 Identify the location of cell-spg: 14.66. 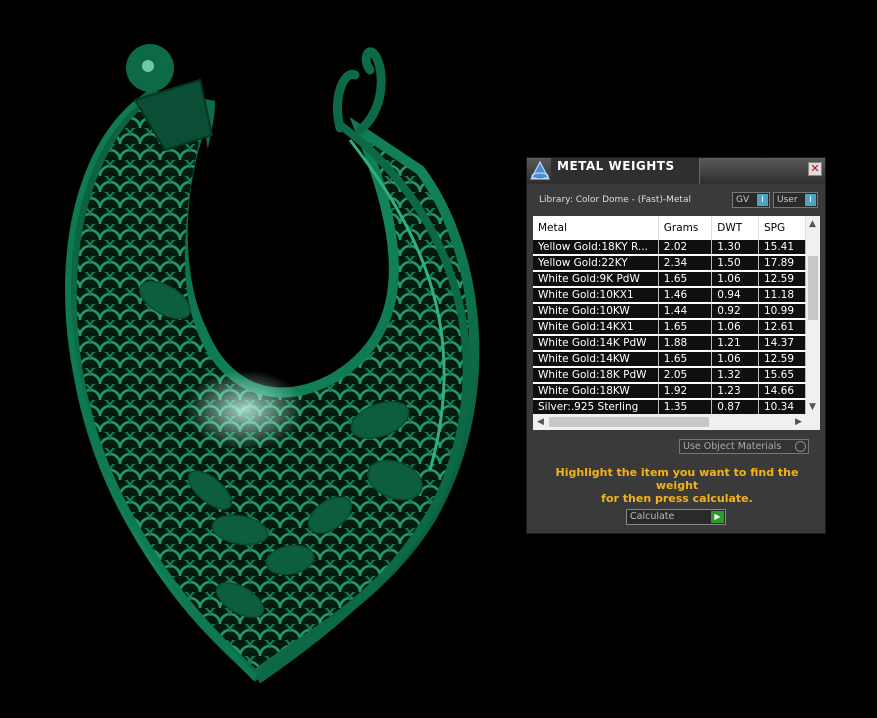
(782, 391).